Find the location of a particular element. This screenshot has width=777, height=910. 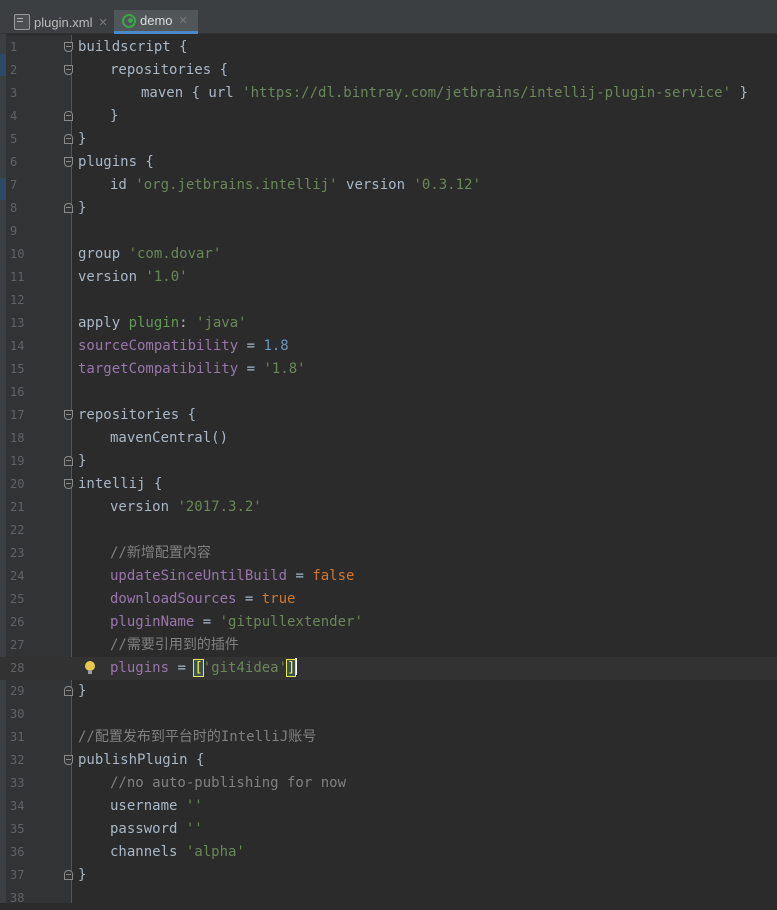

code-line: 23 //新增配置内容 is located at coordinates (388, 553).